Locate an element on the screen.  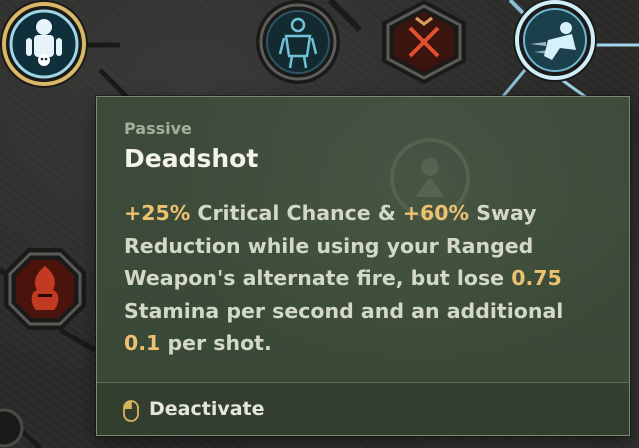
skill-node-crossed-swords is located at coordinates (424, 42).